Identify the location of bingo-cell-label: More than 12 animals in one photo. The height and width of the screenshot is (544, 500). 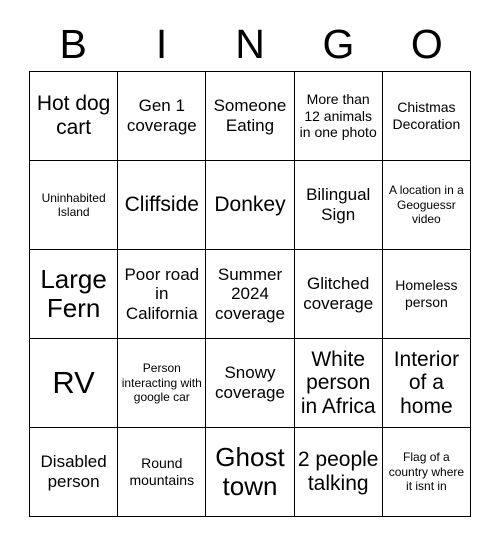
(338, 116).